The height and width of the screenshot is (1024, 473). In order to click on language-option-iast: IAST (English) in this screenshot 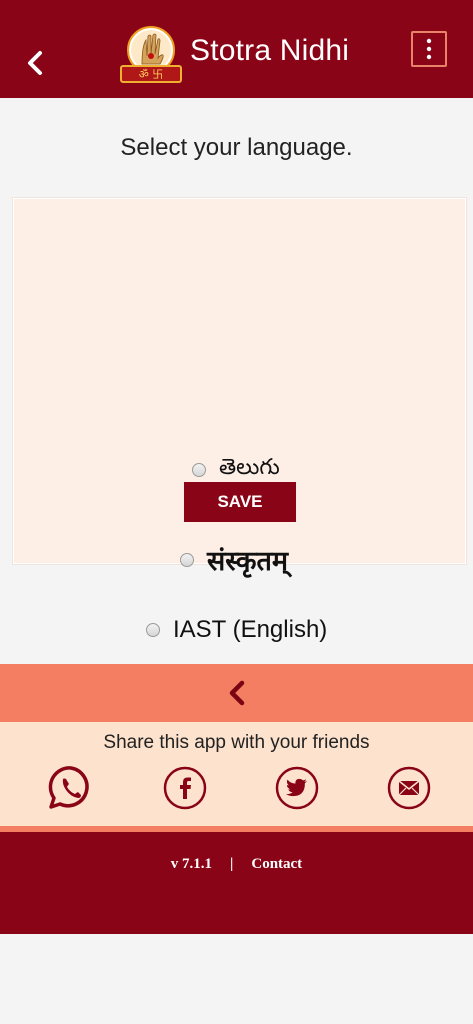, I will do `click(236, 630)`.